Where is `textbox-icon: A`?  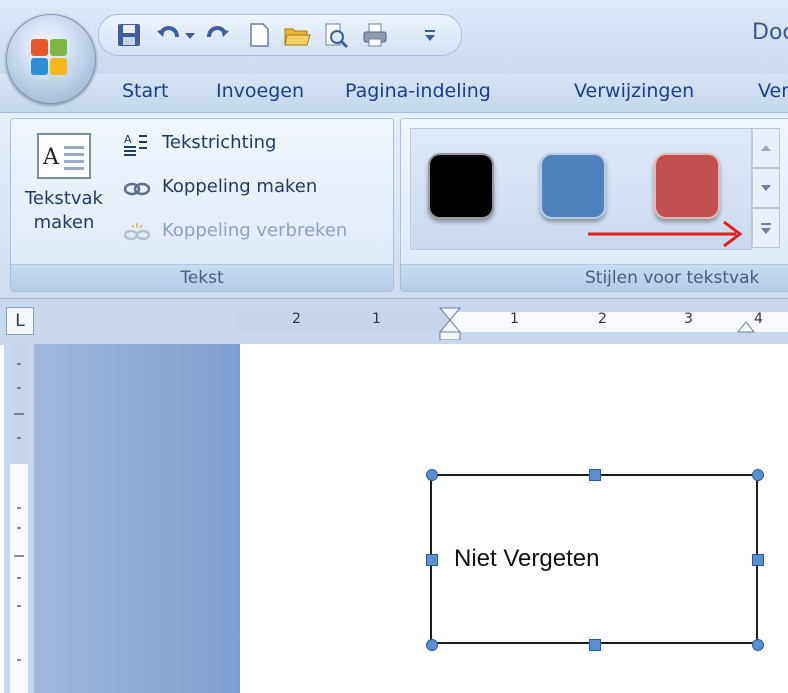 textbox-icon: A is located at coordinates (64, 156).